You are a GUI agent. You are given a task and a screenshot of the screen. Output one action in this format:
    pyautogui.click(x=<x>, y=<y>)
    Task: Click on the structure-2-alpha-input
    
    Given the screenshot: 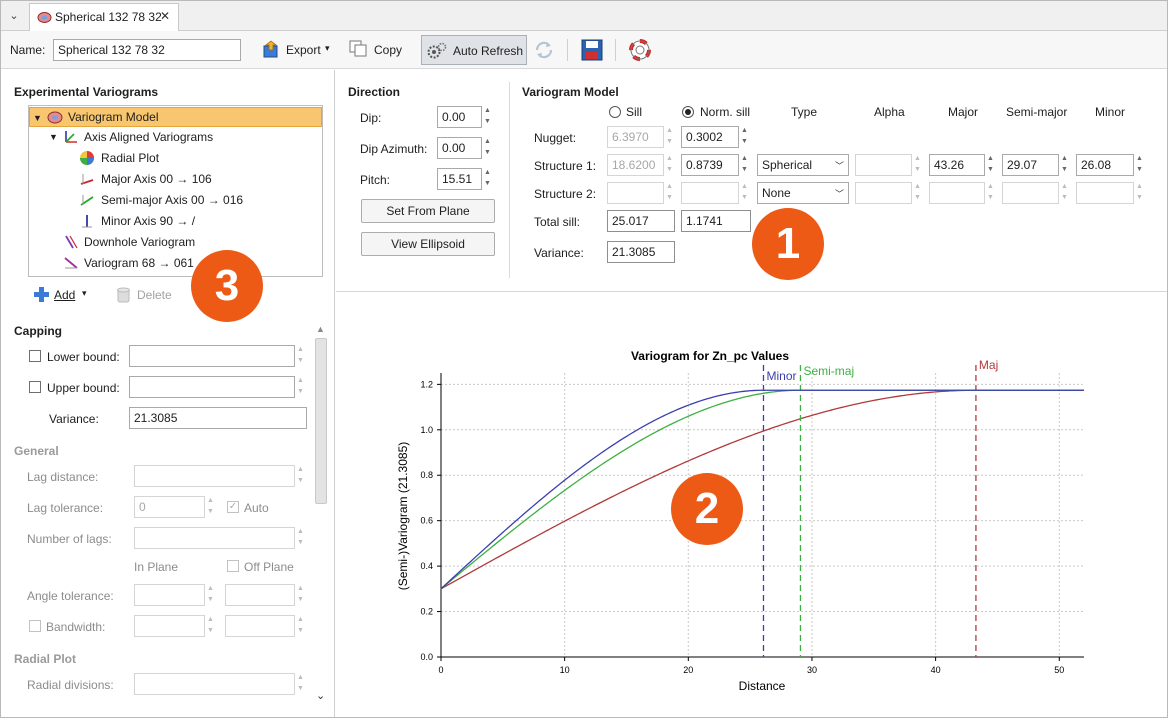 What is the action you would take?
    pyautogui.click(x=883, y=193)
    